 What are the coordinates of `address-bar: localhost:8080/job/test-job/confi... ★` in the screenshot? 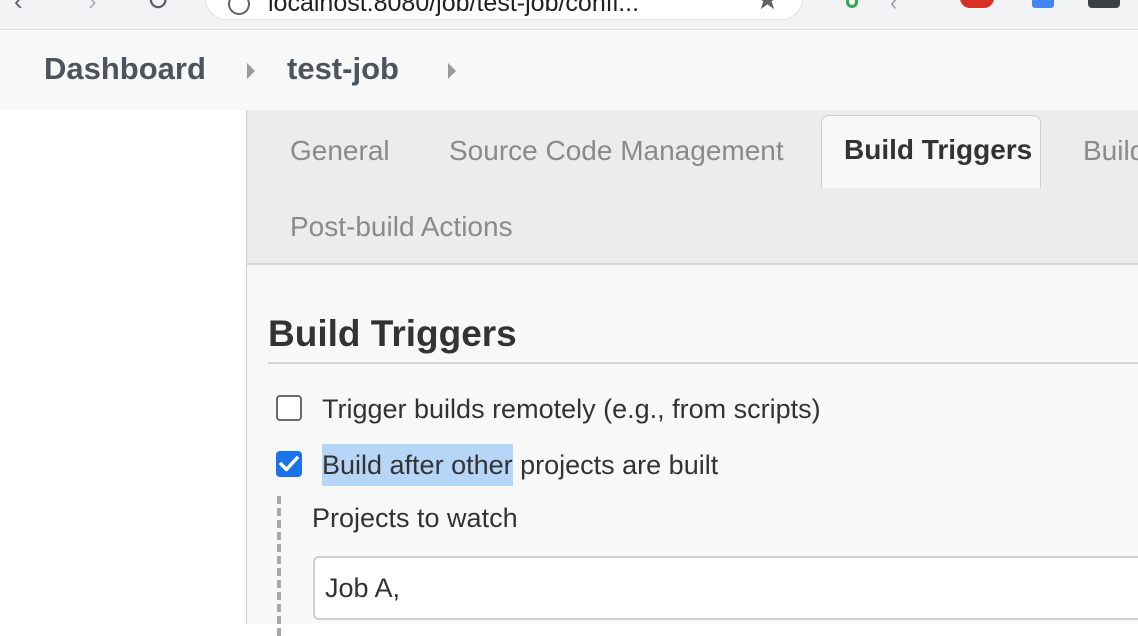 It's located at (504, 10).